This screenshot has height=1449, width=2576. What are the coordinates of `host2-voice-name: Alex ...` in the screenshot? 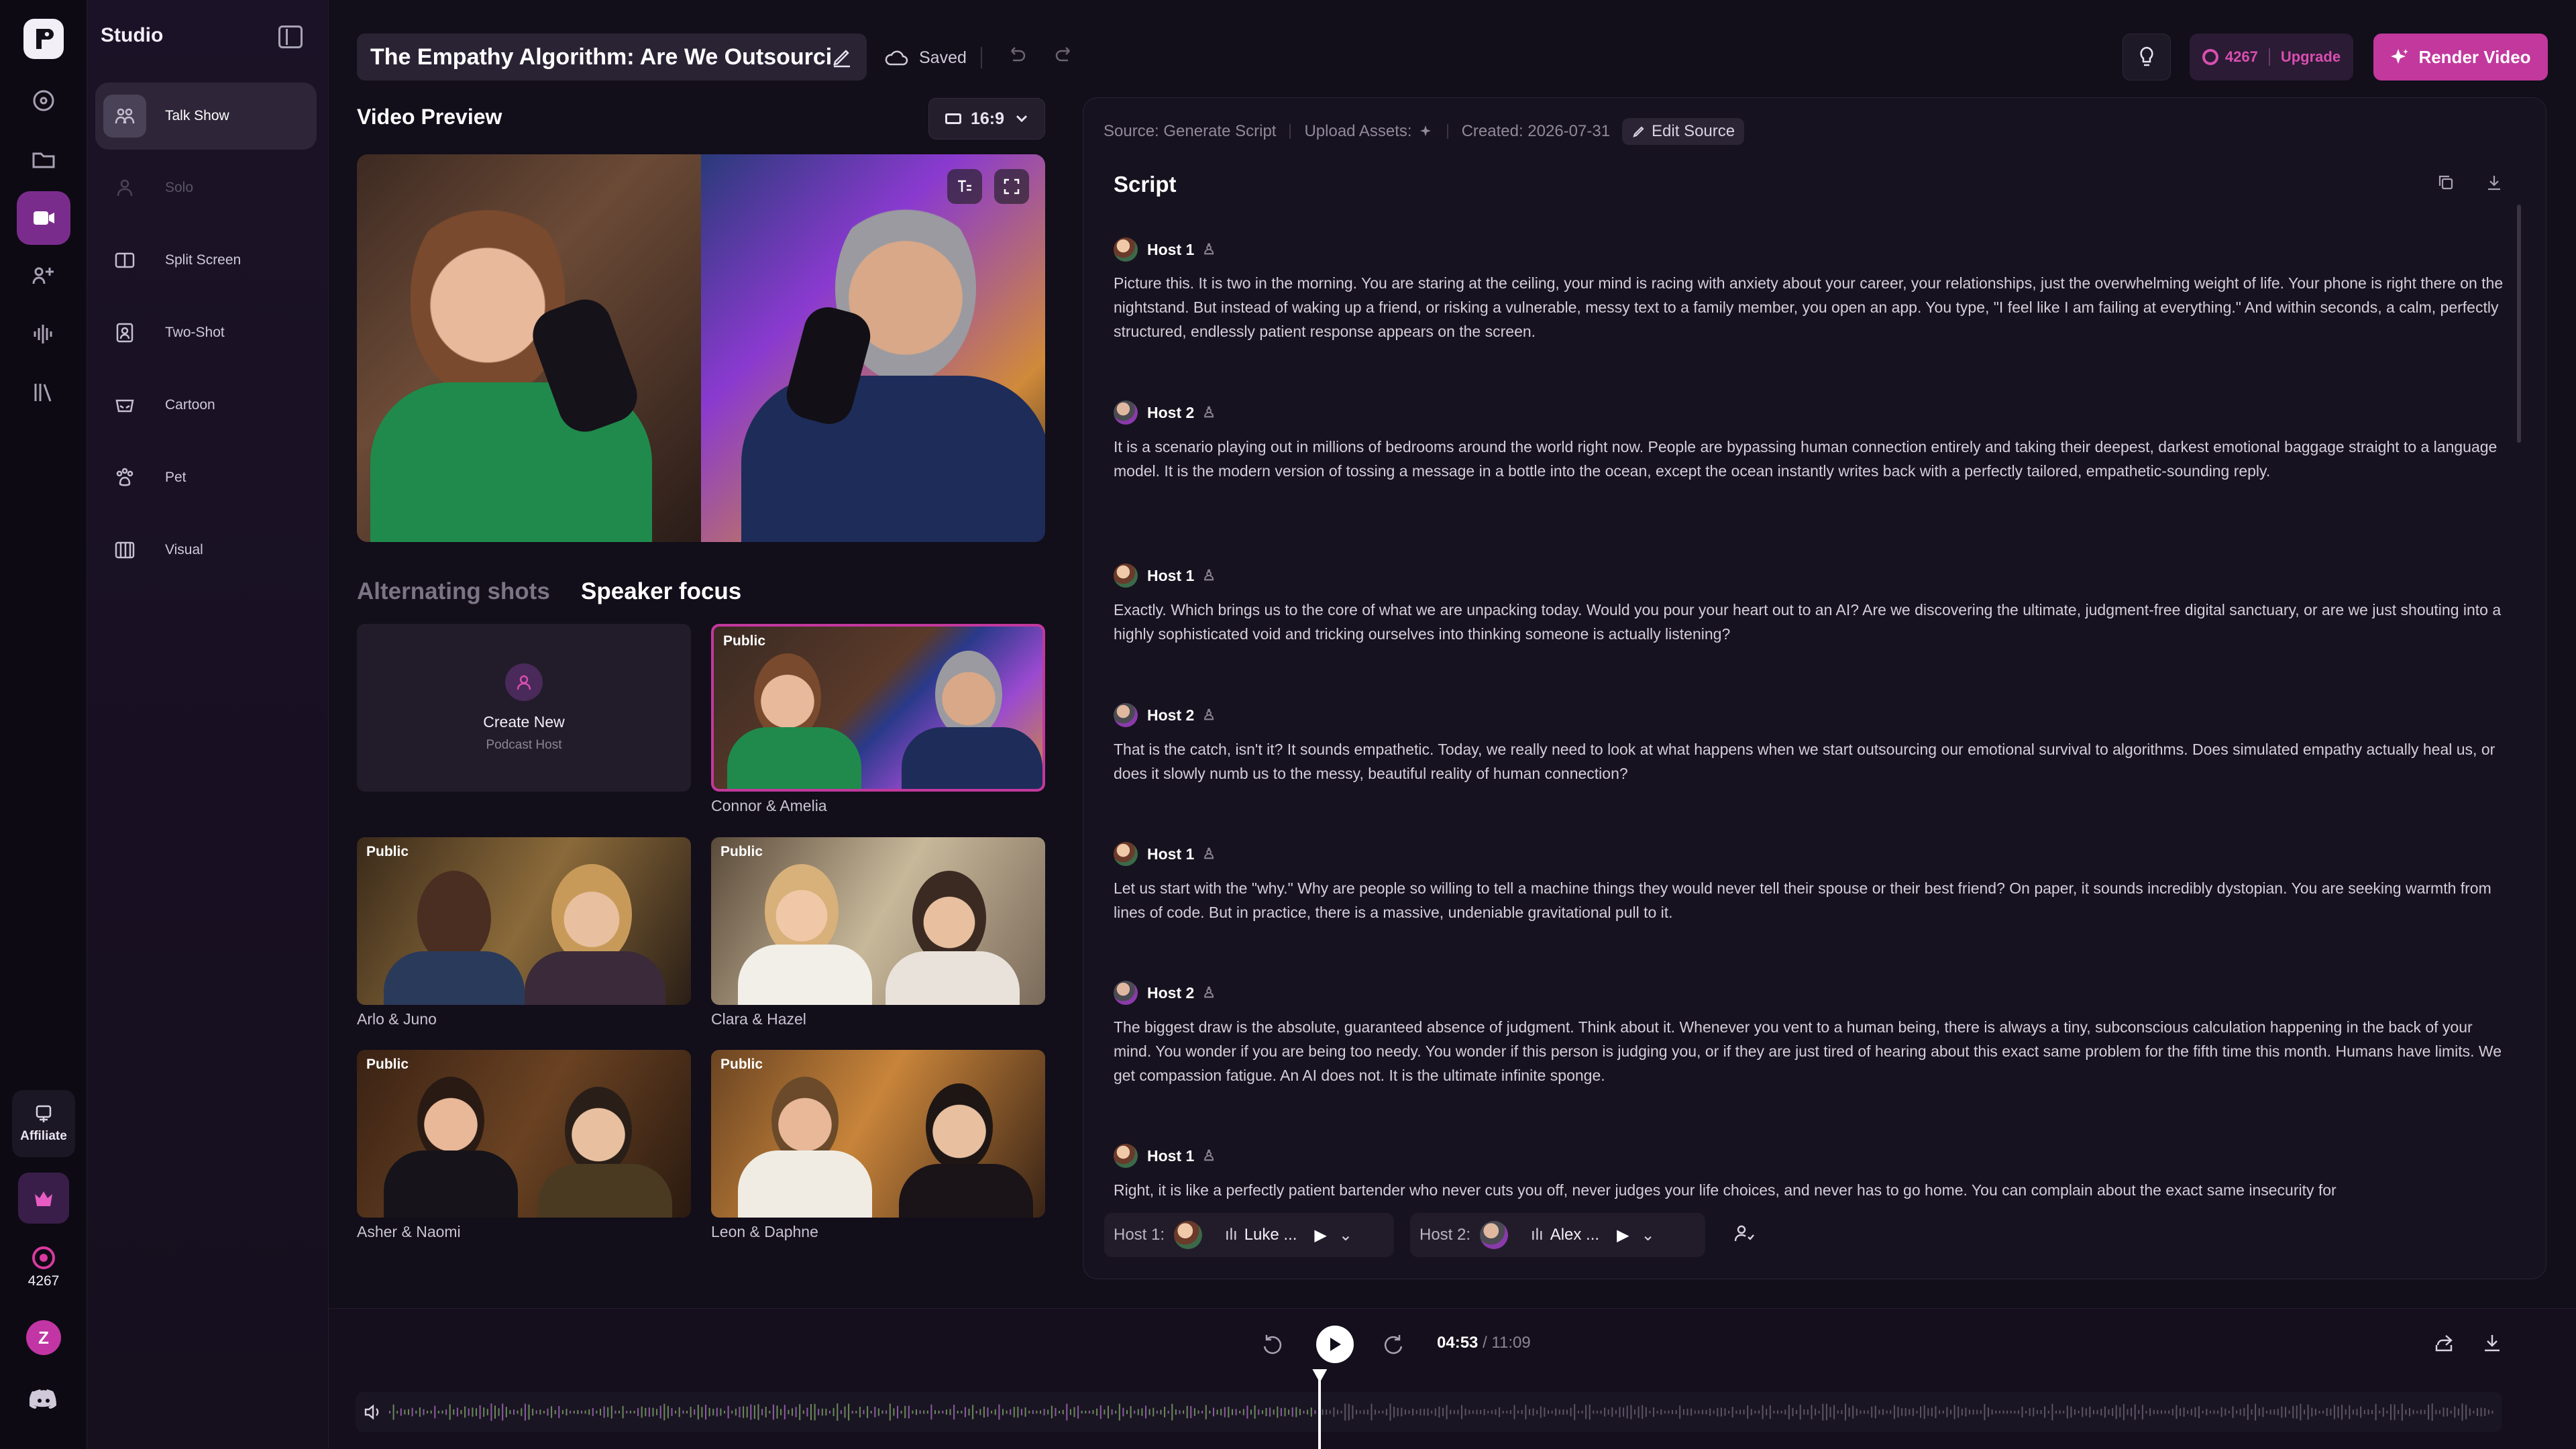 It's located at (1575, 1235).